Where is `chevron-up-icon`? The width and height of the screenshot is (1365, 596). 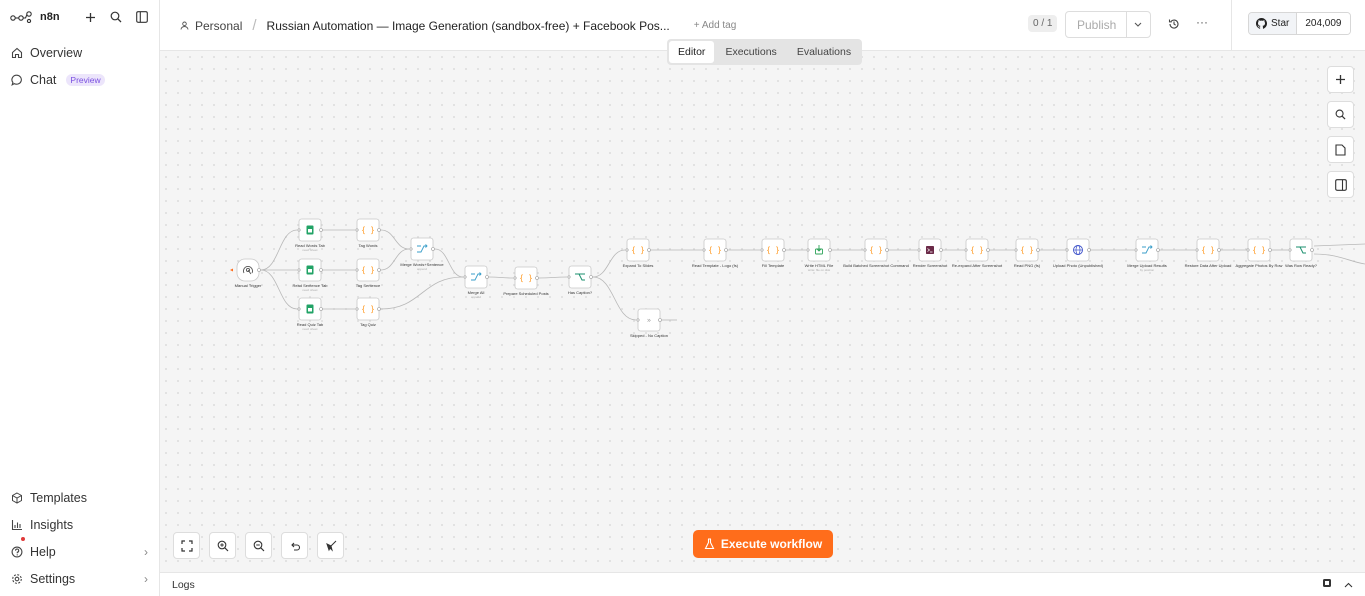 chevron-up-icon is located at coordinates (1348, 585).